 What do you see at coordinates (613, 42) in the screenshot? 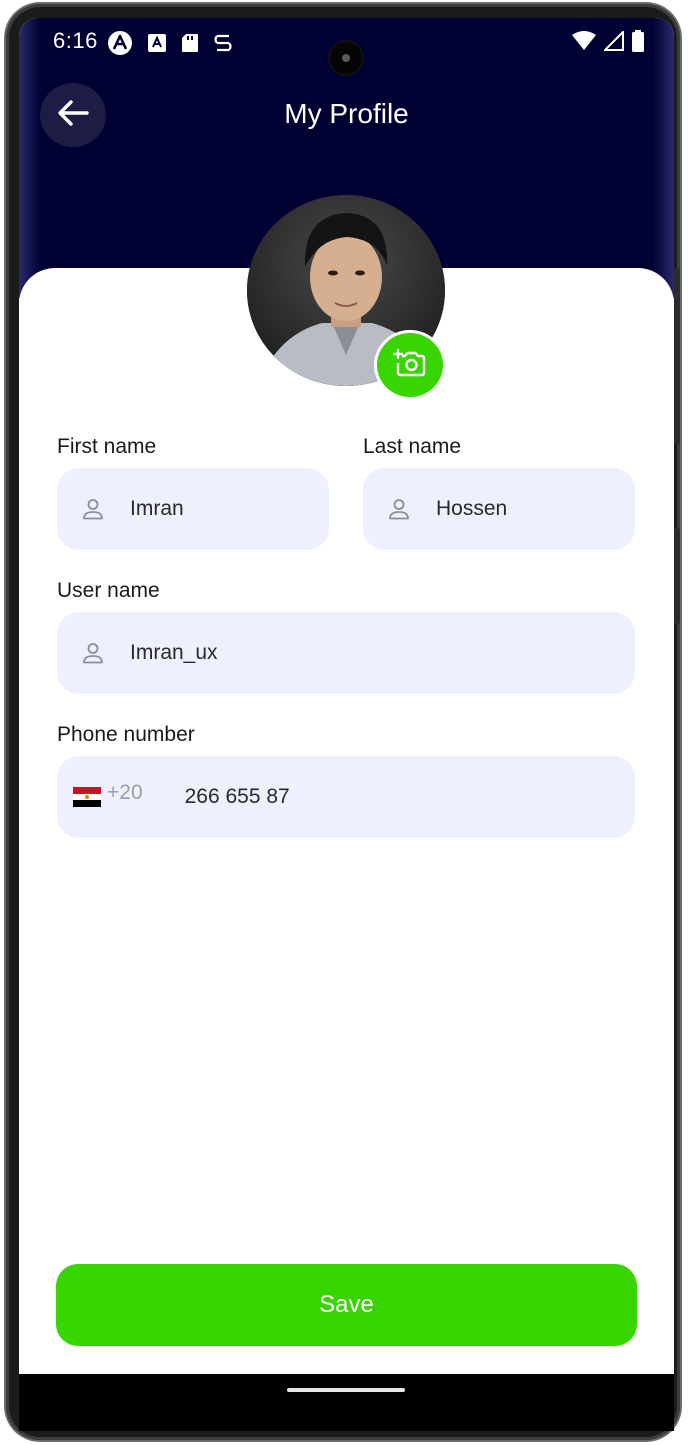
I see `signal-icon` at bounding box center [613, 42].